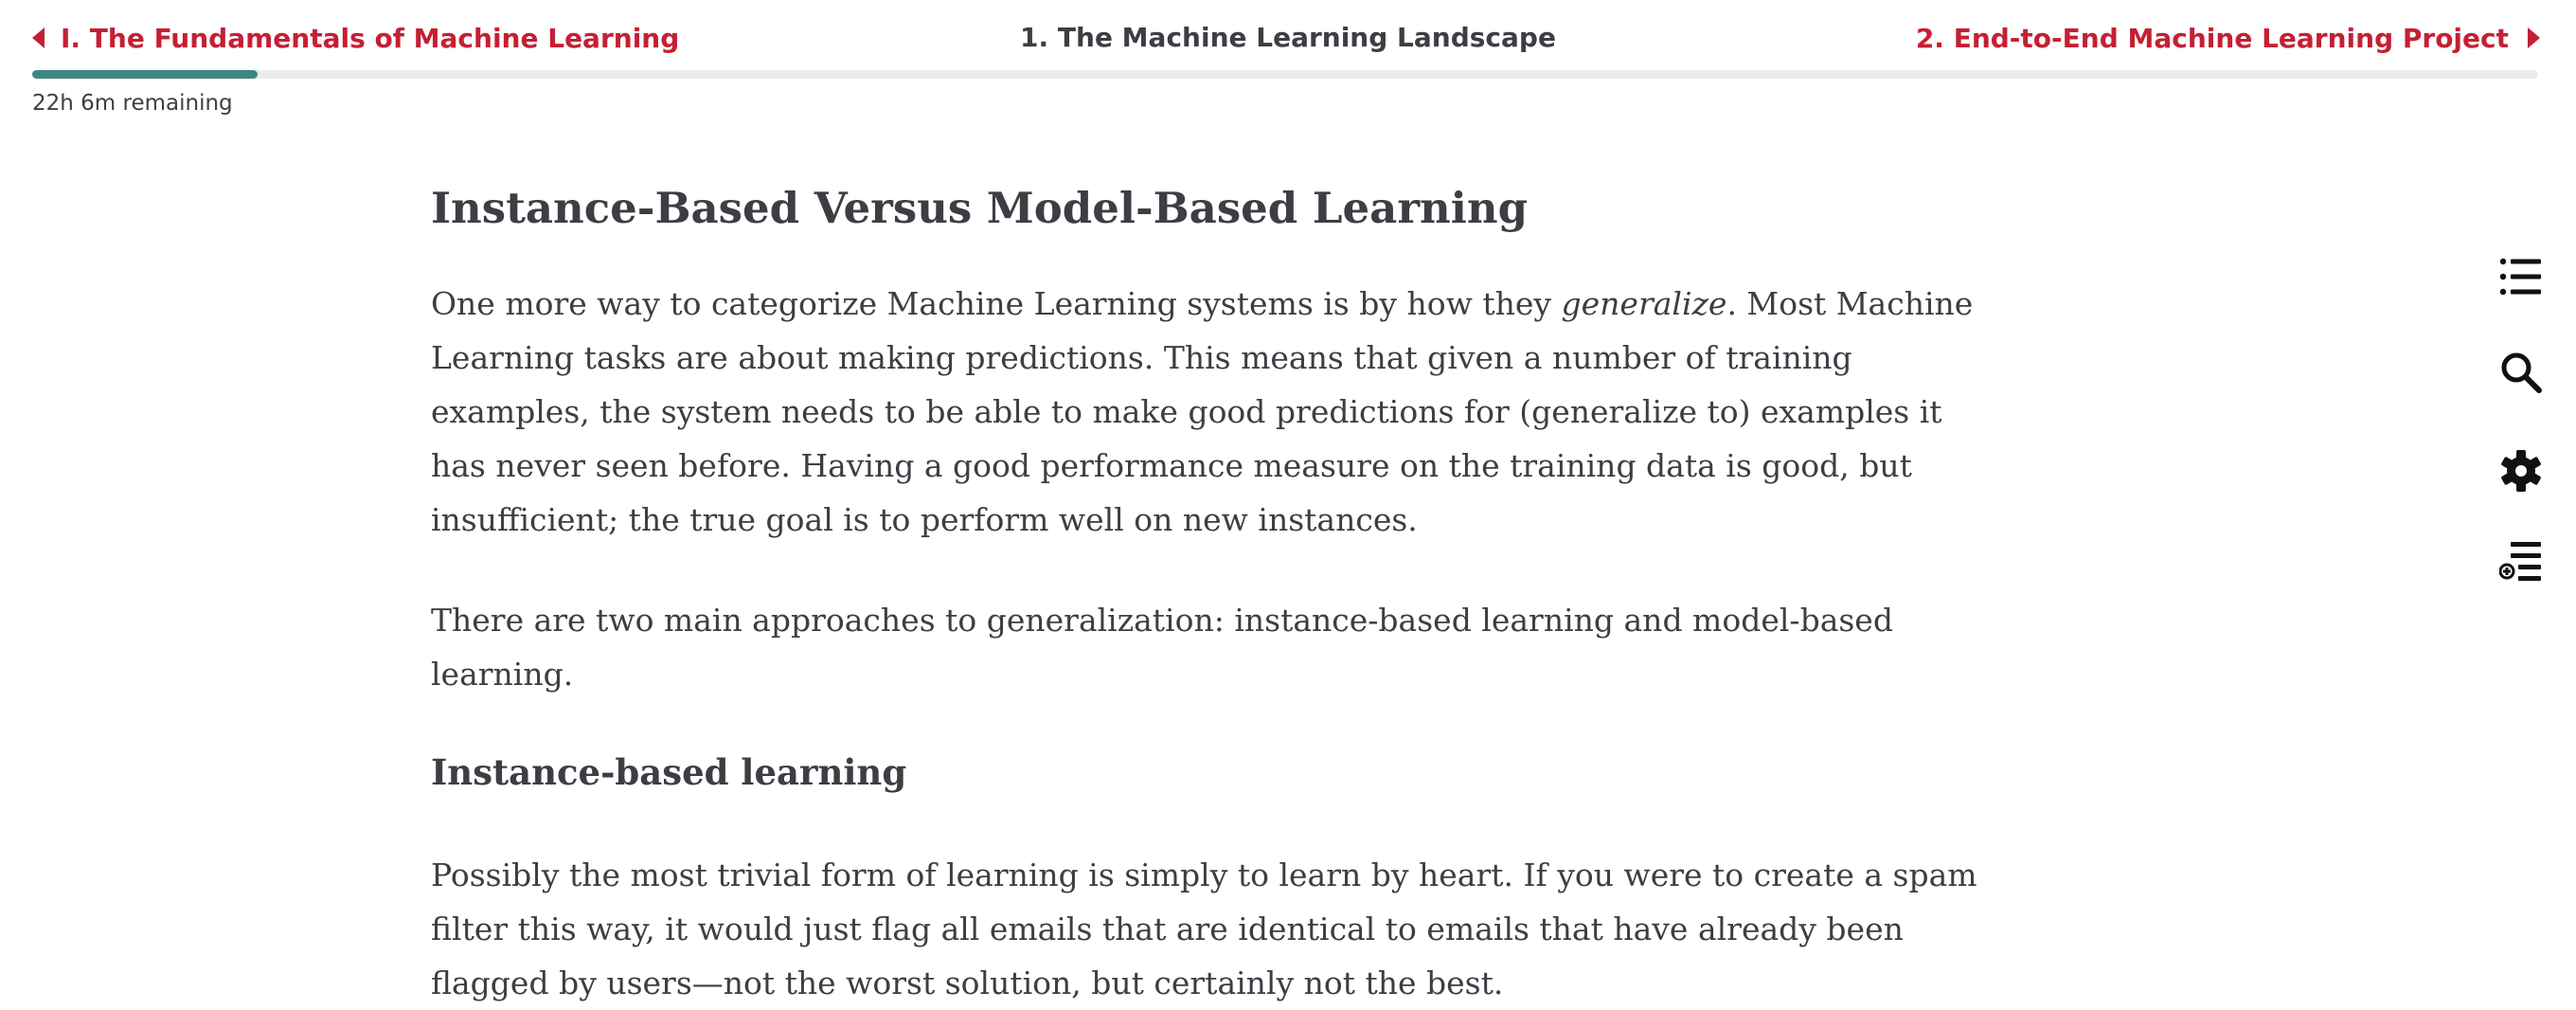 This screenshot has width=2576, height=1010. What do you see at coordinates (1285, 74) in the screenshot?
I see `reading-progress-bar` at bounding box center [1285, 74].